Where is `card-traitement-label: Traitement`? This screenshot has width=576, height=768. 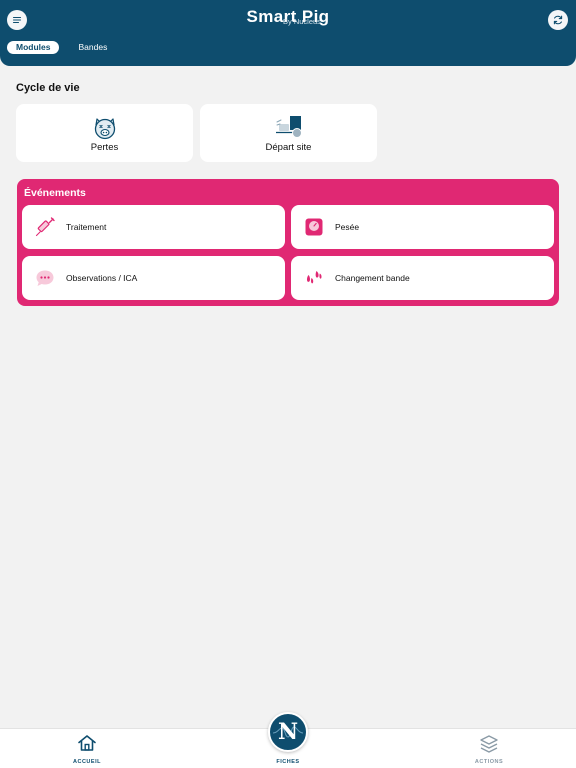
card-traitement-label: Traitement is located at coordinates (86, 227).